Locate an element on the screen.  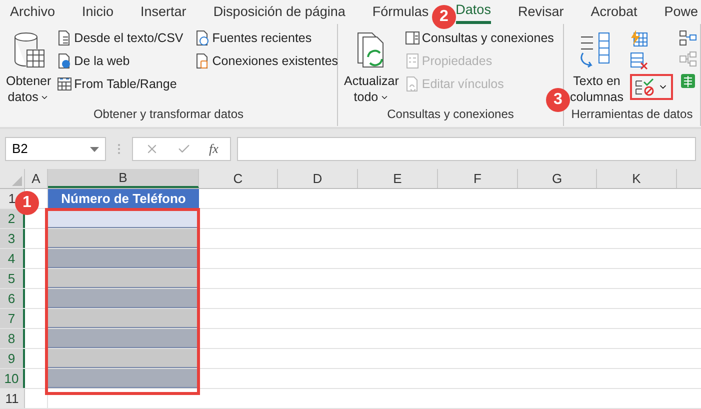
relationships-icon is located at coordinates (687, 59).